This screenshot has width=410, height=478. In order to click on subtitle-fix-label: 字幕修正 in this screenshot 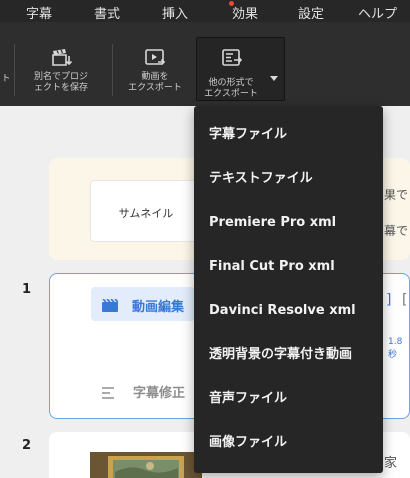, I will do `click(159, 391)`.